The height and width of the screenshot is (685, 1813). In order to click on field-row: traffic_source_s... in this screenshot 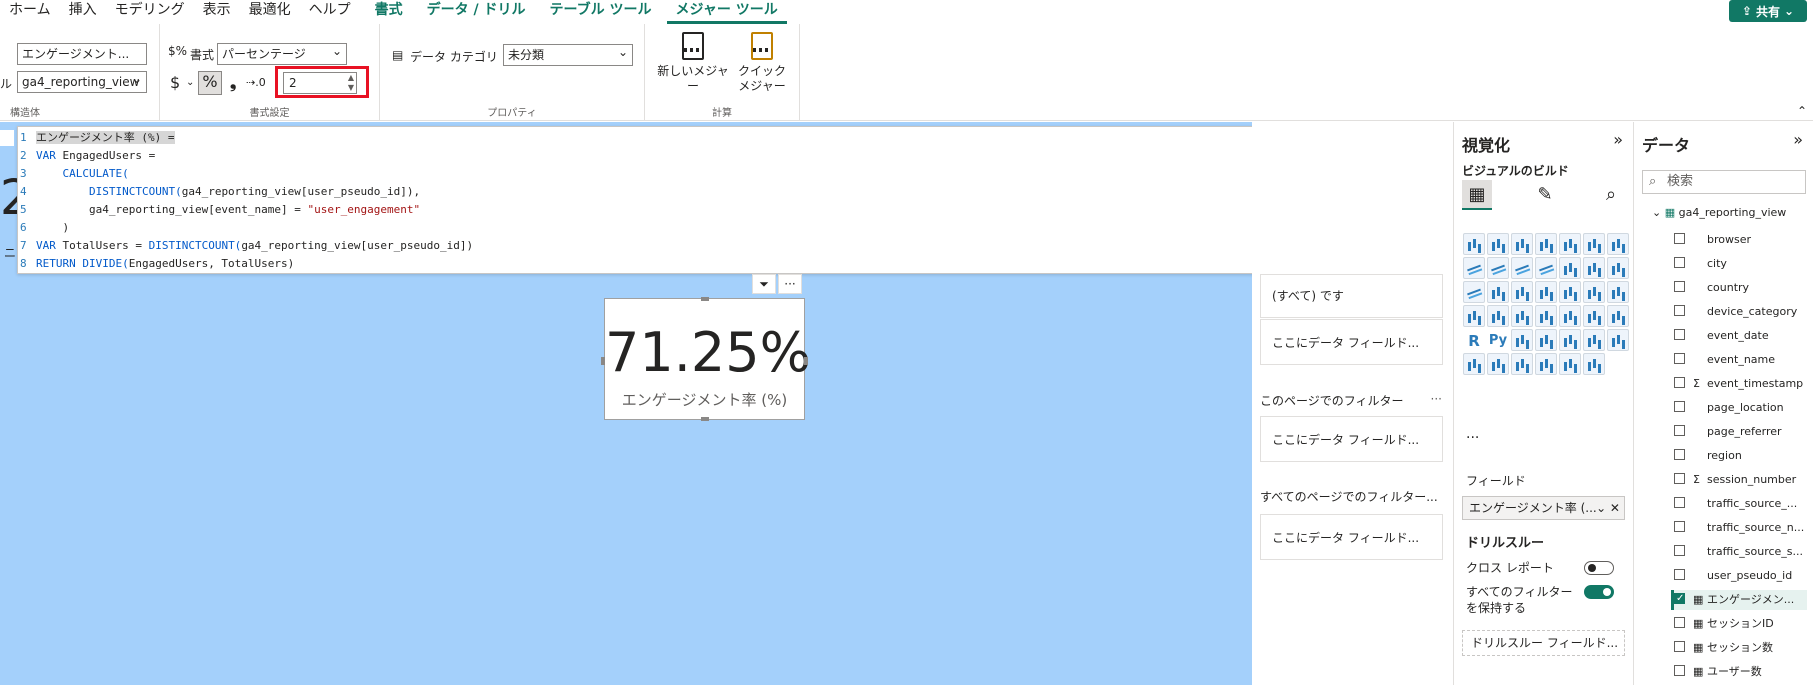, I will do `click(1742, 552)`.